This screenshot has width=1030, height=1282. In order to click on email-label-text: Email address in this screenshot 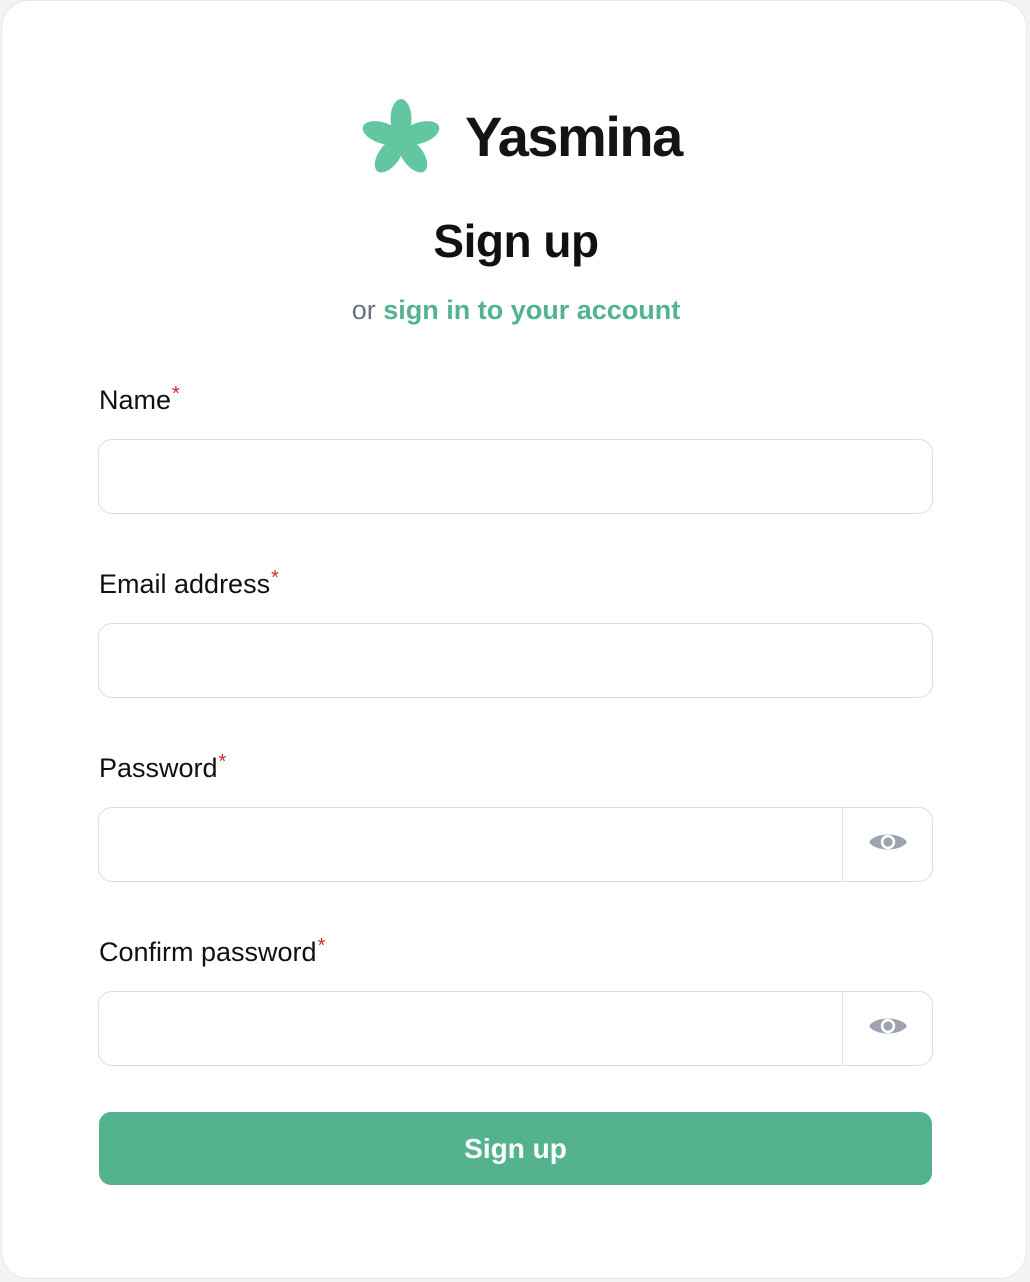, I will do `click(185, 584)`.